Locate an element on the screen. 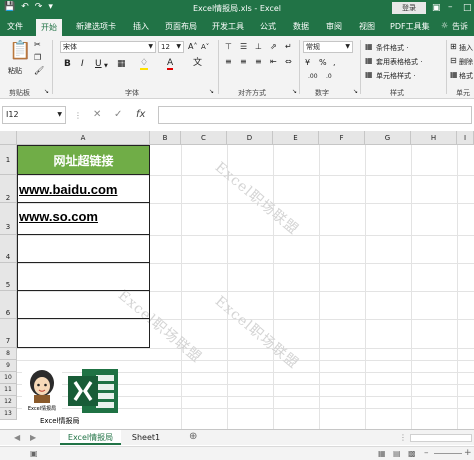 The width and height of the screenshot is (474, 460). row-header: 2 is located at coordinates (8, 189).